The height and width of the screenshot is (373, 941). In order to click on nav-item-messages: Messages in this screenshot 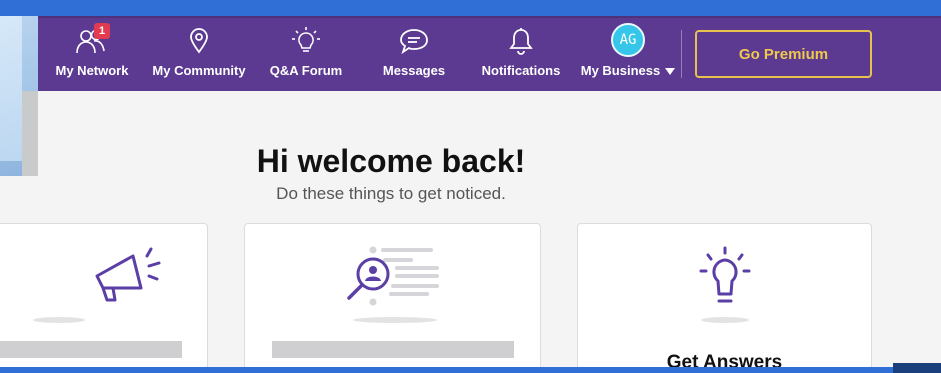, I will do `click(414, 53)`.